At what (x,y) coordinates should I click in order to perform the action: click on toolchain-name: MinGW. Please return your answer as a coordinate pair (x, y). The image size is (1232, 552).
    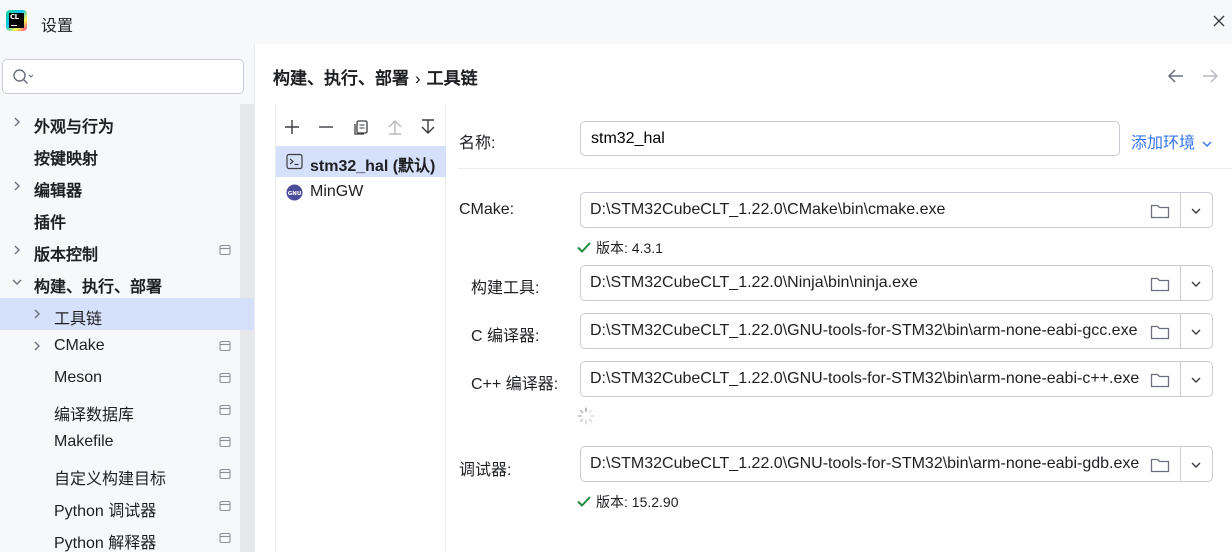
    Looking at the image, I should click on (337, 191).